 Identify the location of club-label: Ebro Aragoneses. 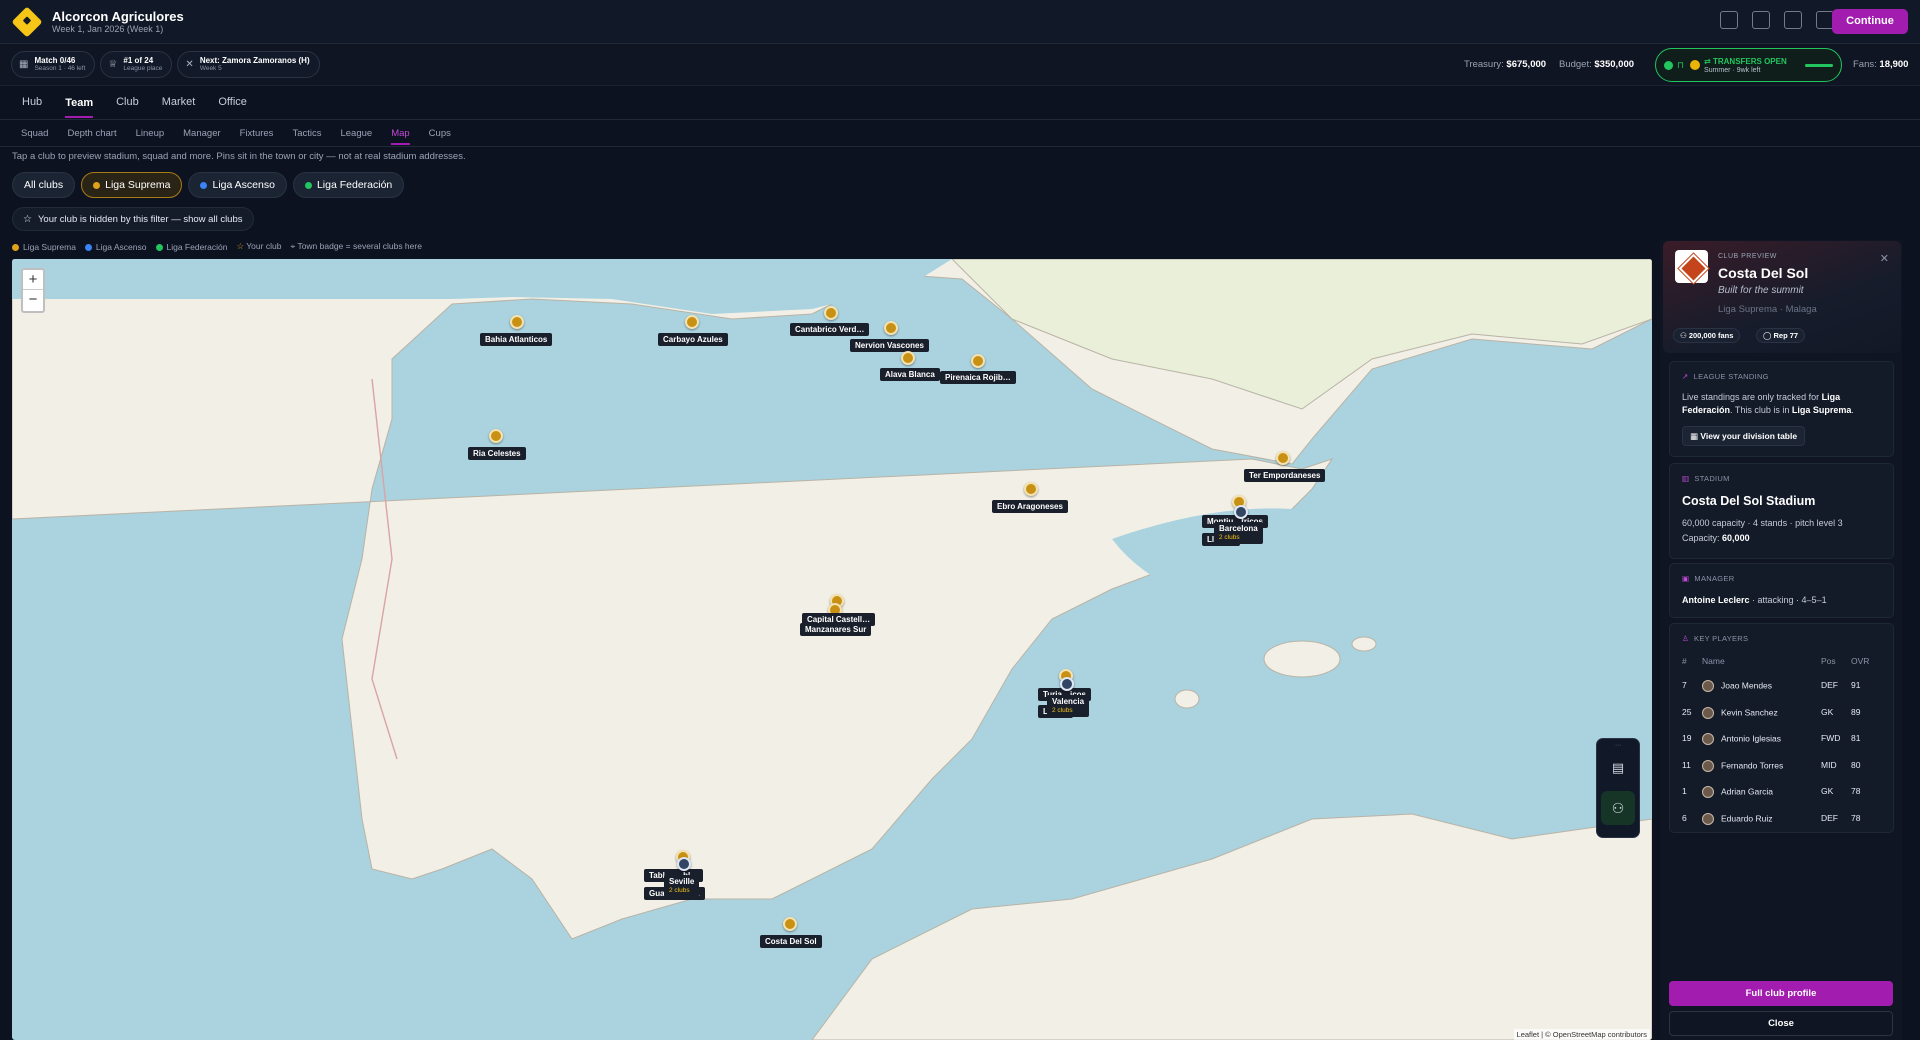
(1030, 506).